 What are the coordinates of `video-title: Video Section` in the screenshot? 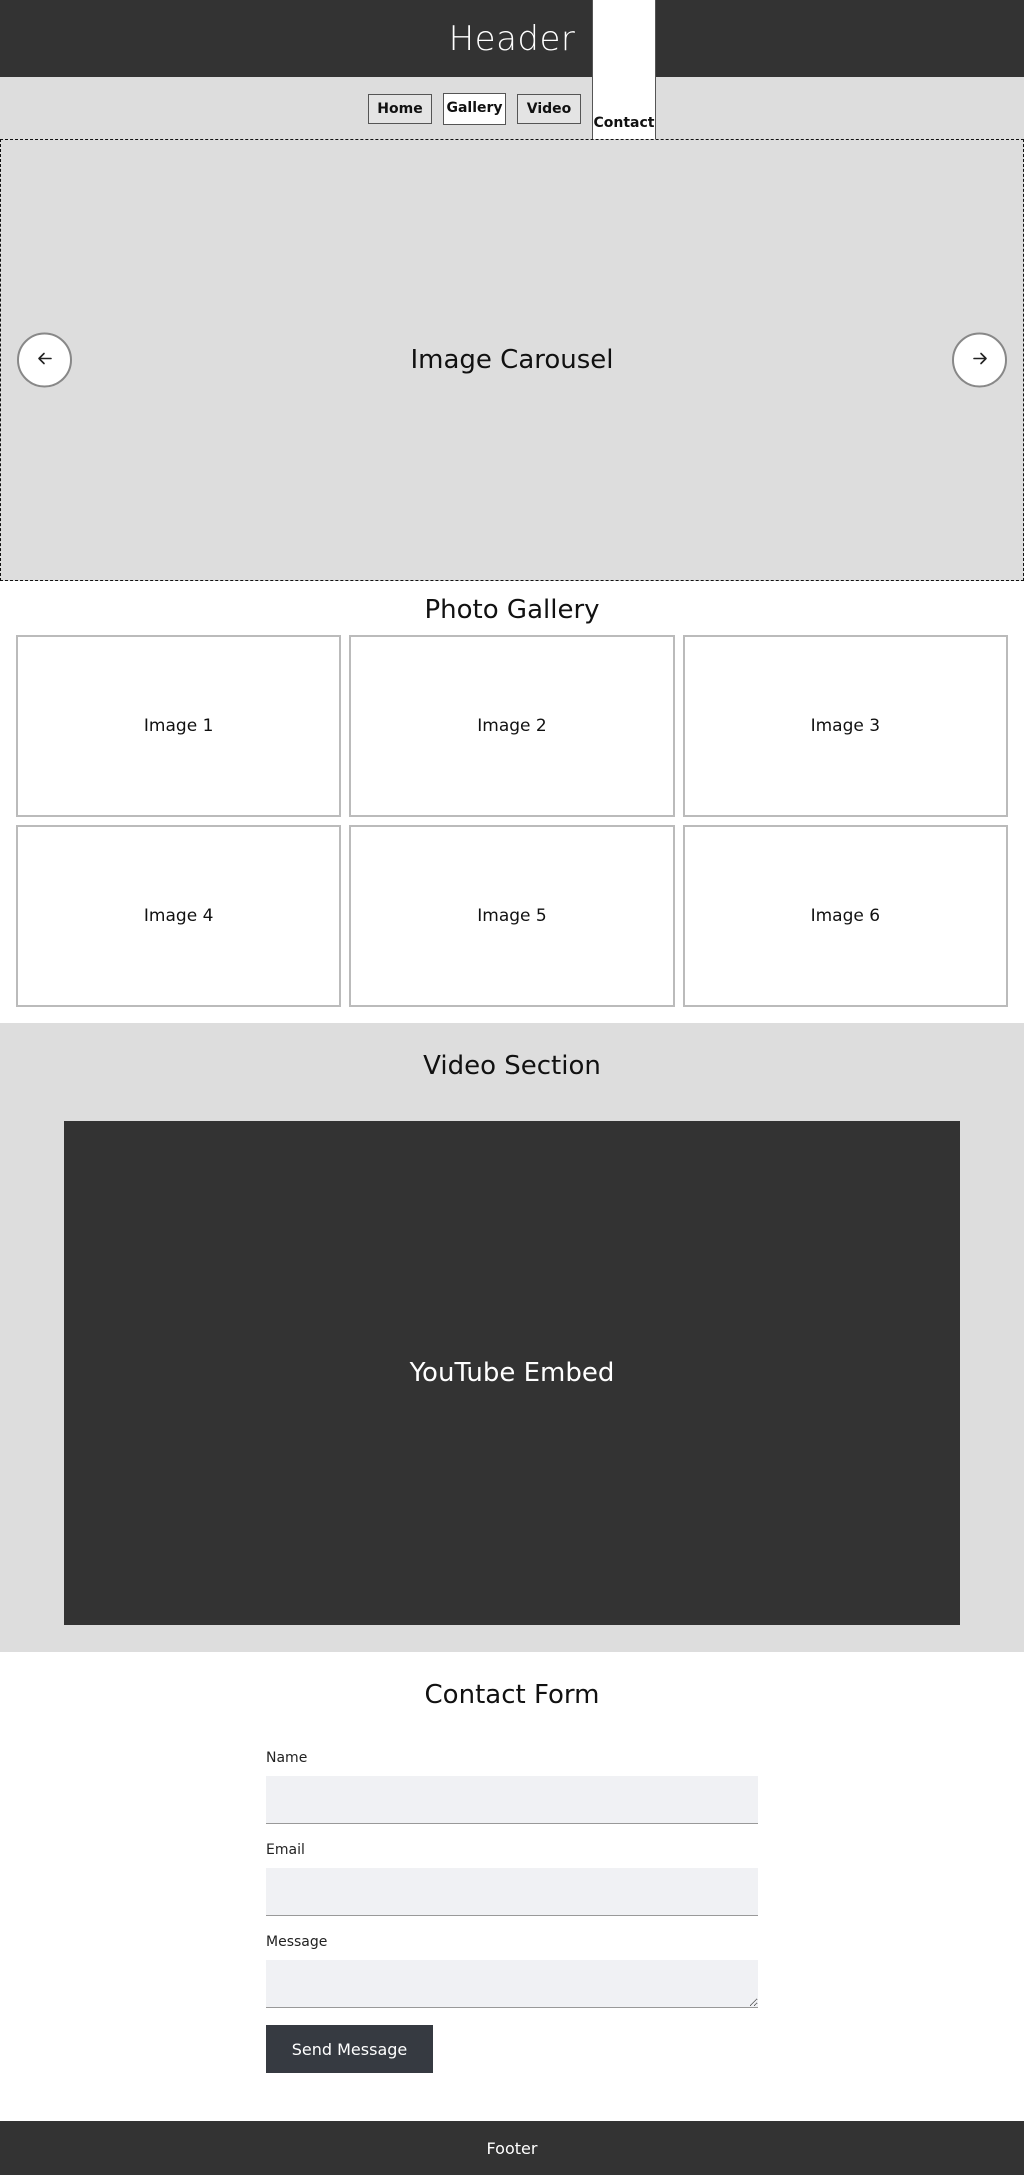 It's located at (512, 1066).